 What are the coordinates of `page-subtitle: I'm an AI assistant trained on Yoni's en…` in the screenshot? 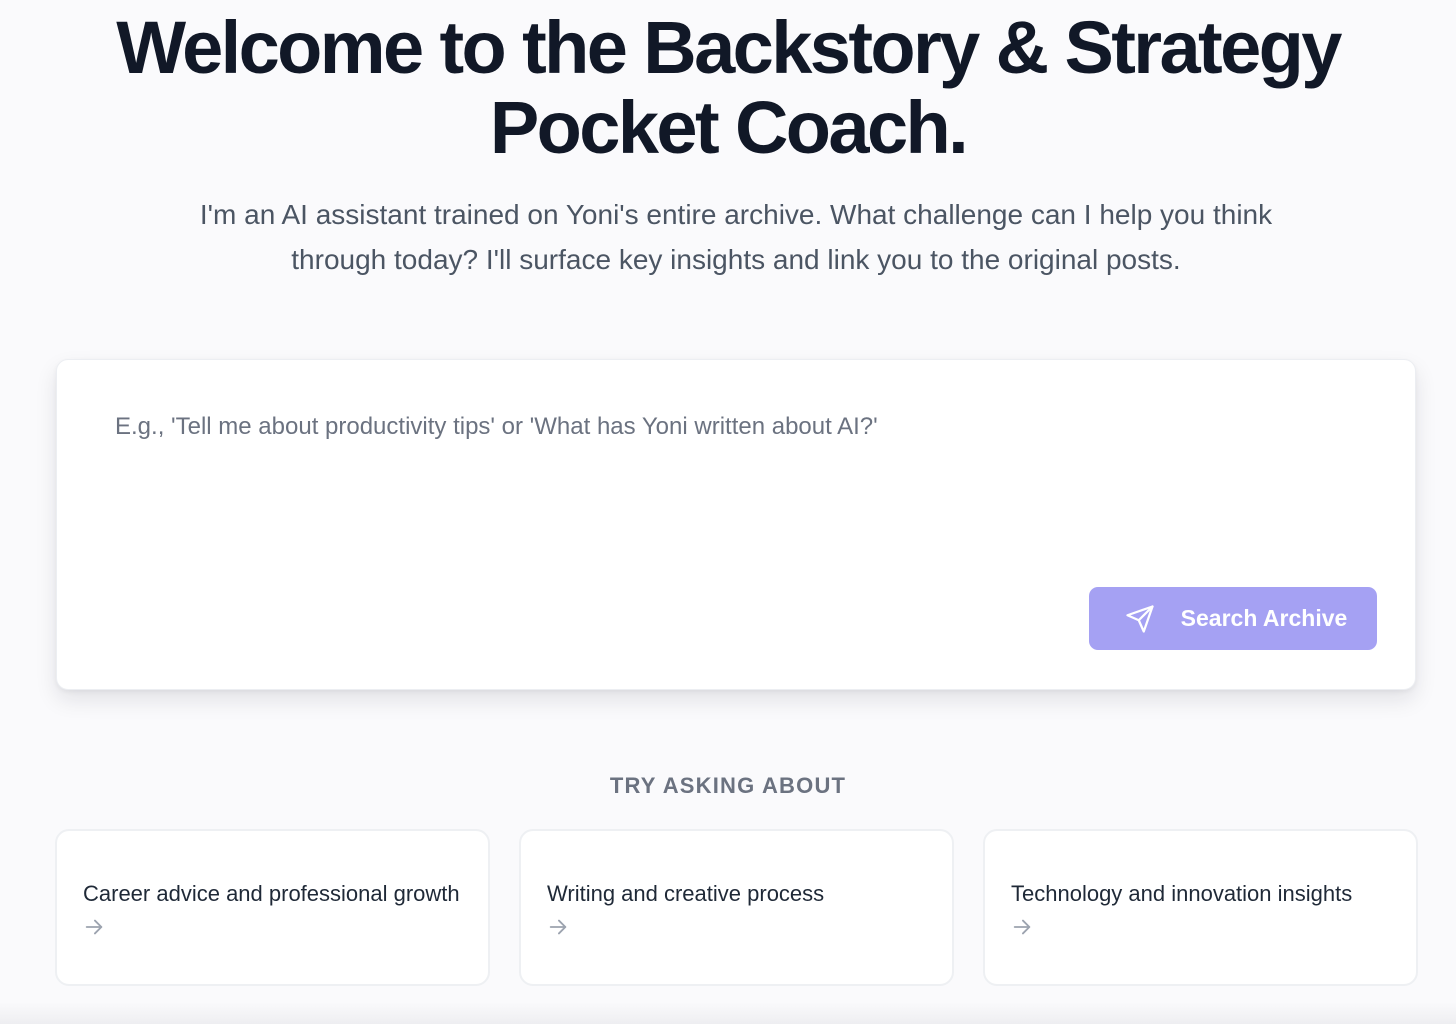 It's located at (736, 237).